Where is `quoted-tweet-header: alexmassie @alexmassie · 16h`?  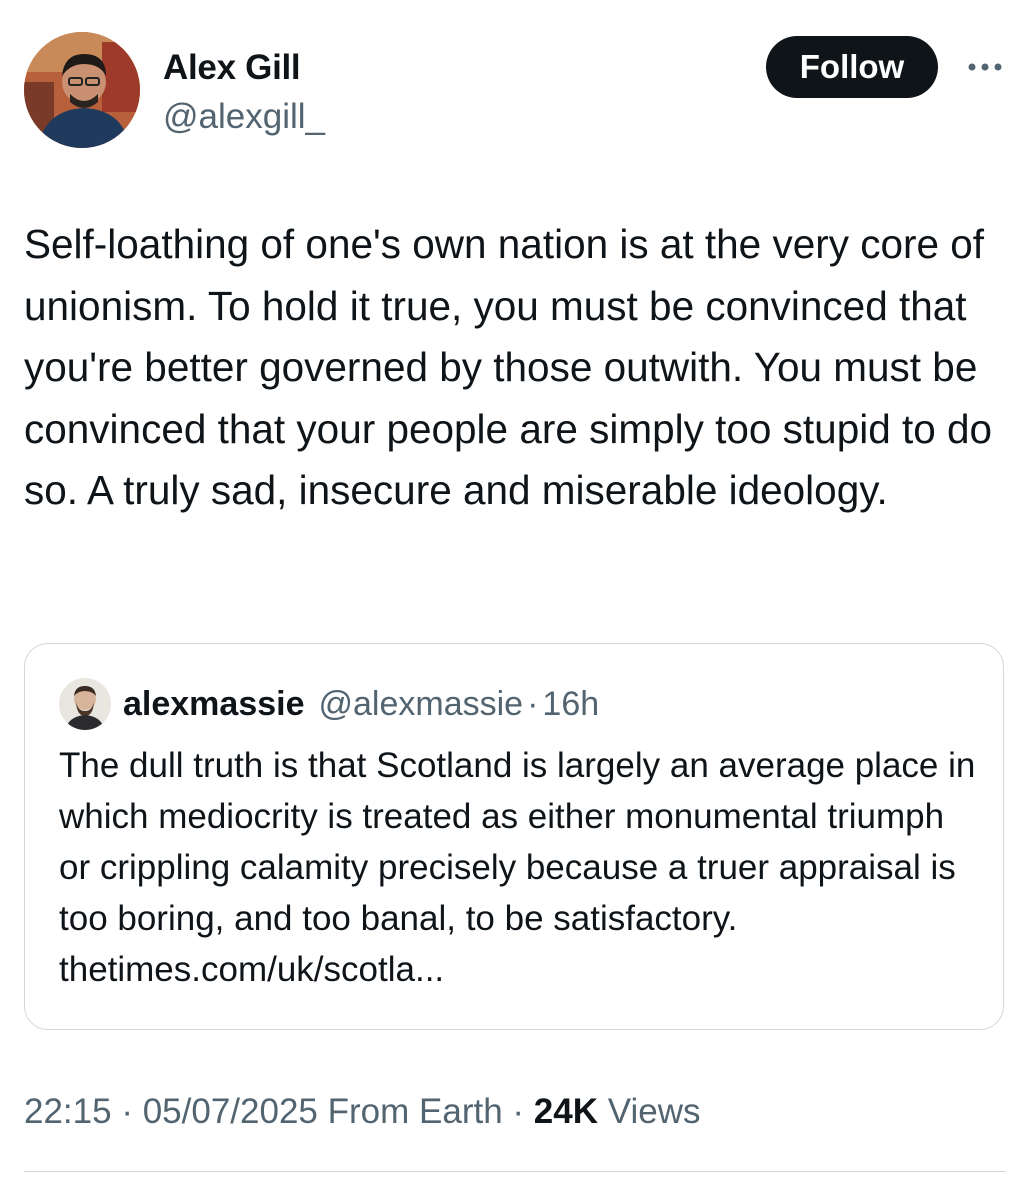 quoted-tweet-header: alexmassie @alexmassie · 16h is located at coordinates (329, 704).